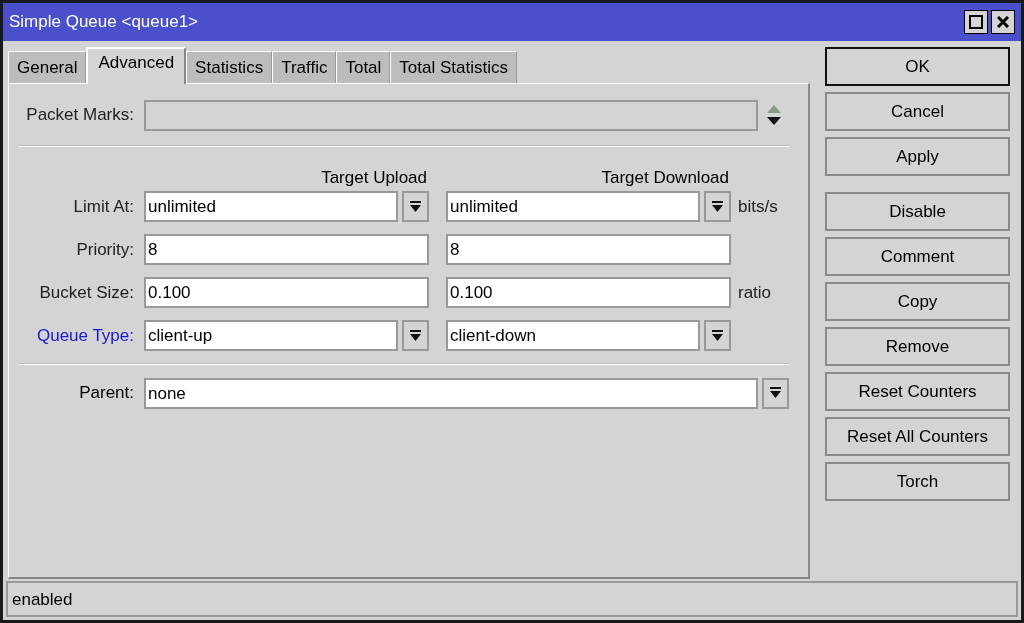 Image resolution: width=1024 pixels, height=623 pixels. I want to click on field-label: Priority:, so click(105, 249).